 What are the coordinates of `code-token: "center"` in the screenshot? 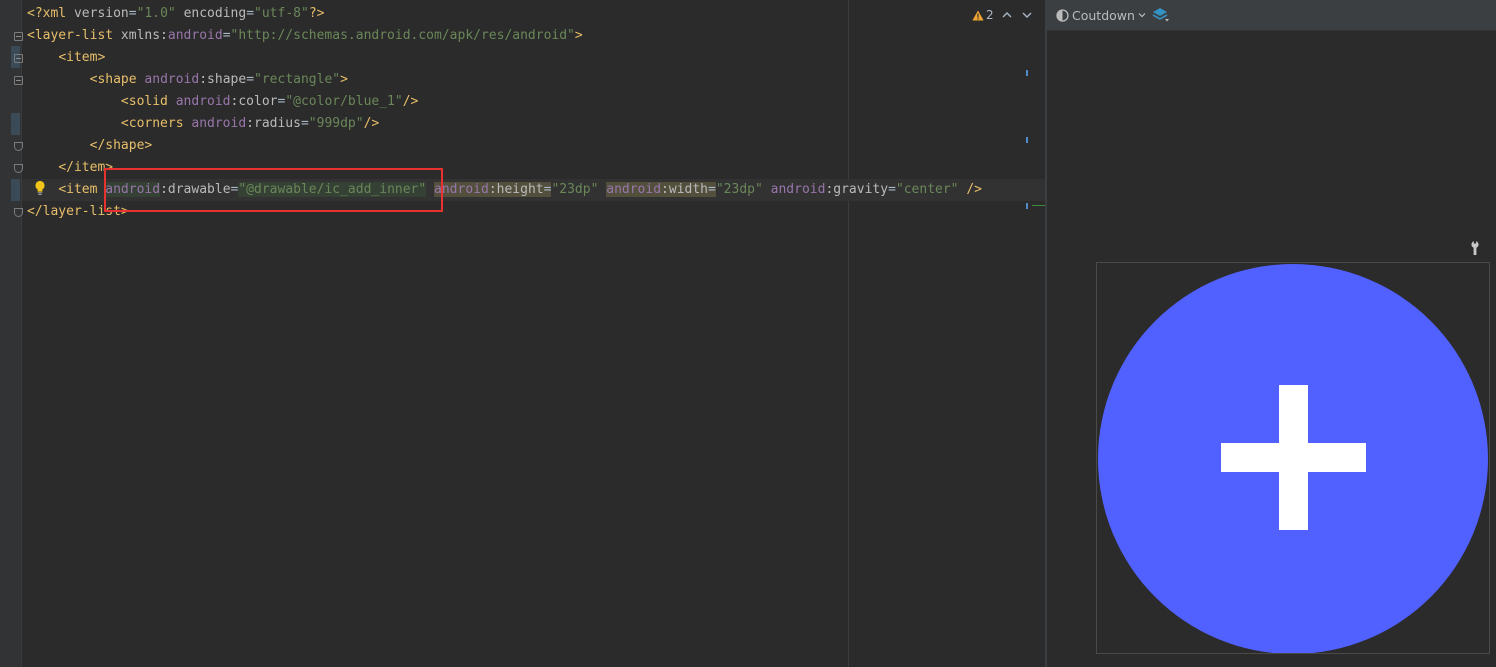 It's located at (927, 189).